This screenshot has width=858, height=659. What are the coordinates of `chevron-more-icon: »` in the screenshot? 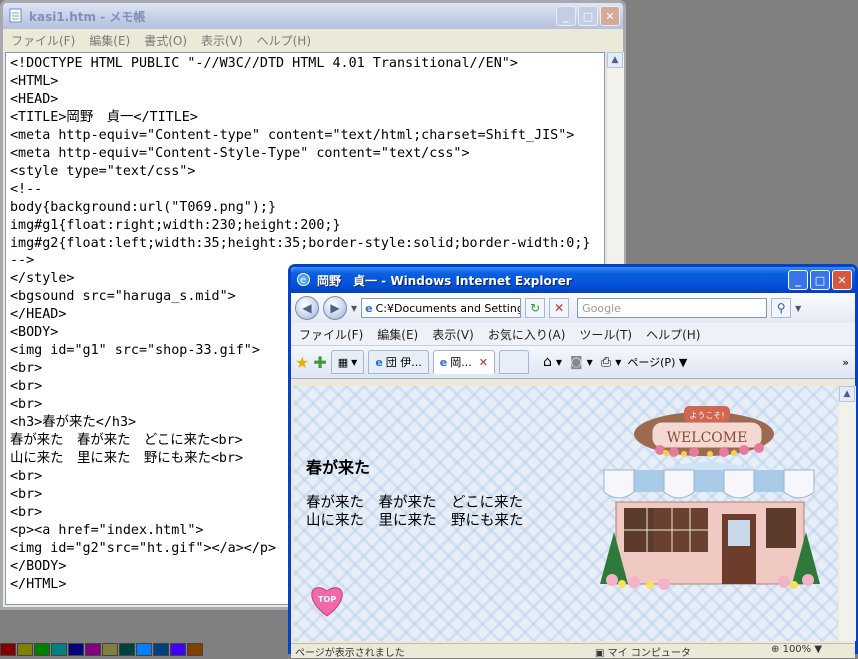 It's located at (845, 362).